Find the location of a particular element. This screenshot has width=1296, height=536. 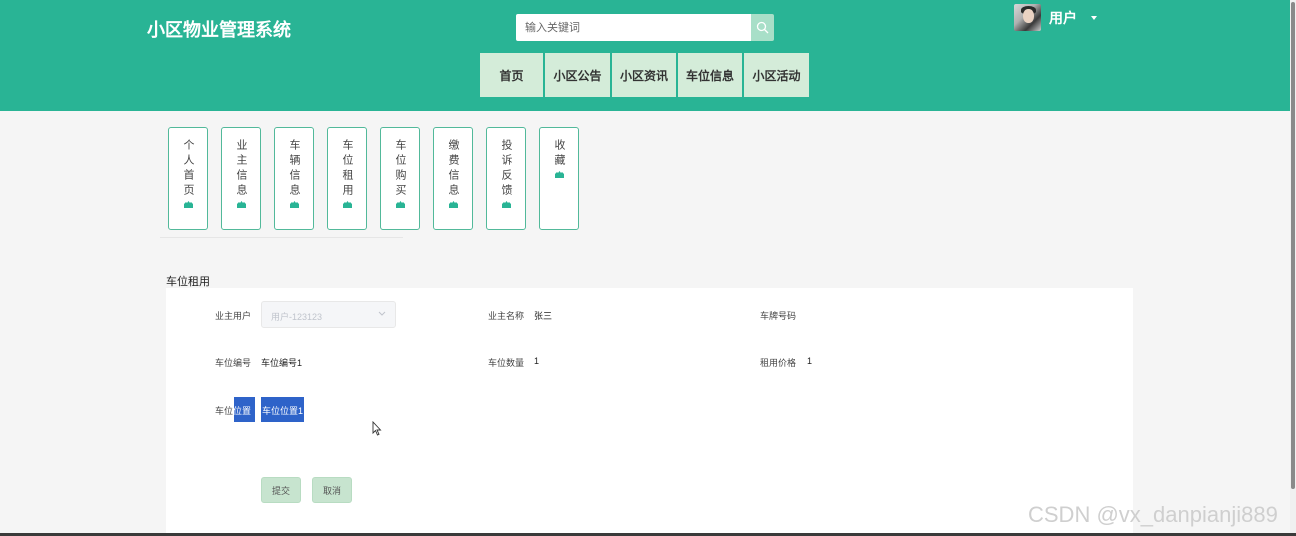

space-location-label: 车位位置 is located at coordinates (233, 411).